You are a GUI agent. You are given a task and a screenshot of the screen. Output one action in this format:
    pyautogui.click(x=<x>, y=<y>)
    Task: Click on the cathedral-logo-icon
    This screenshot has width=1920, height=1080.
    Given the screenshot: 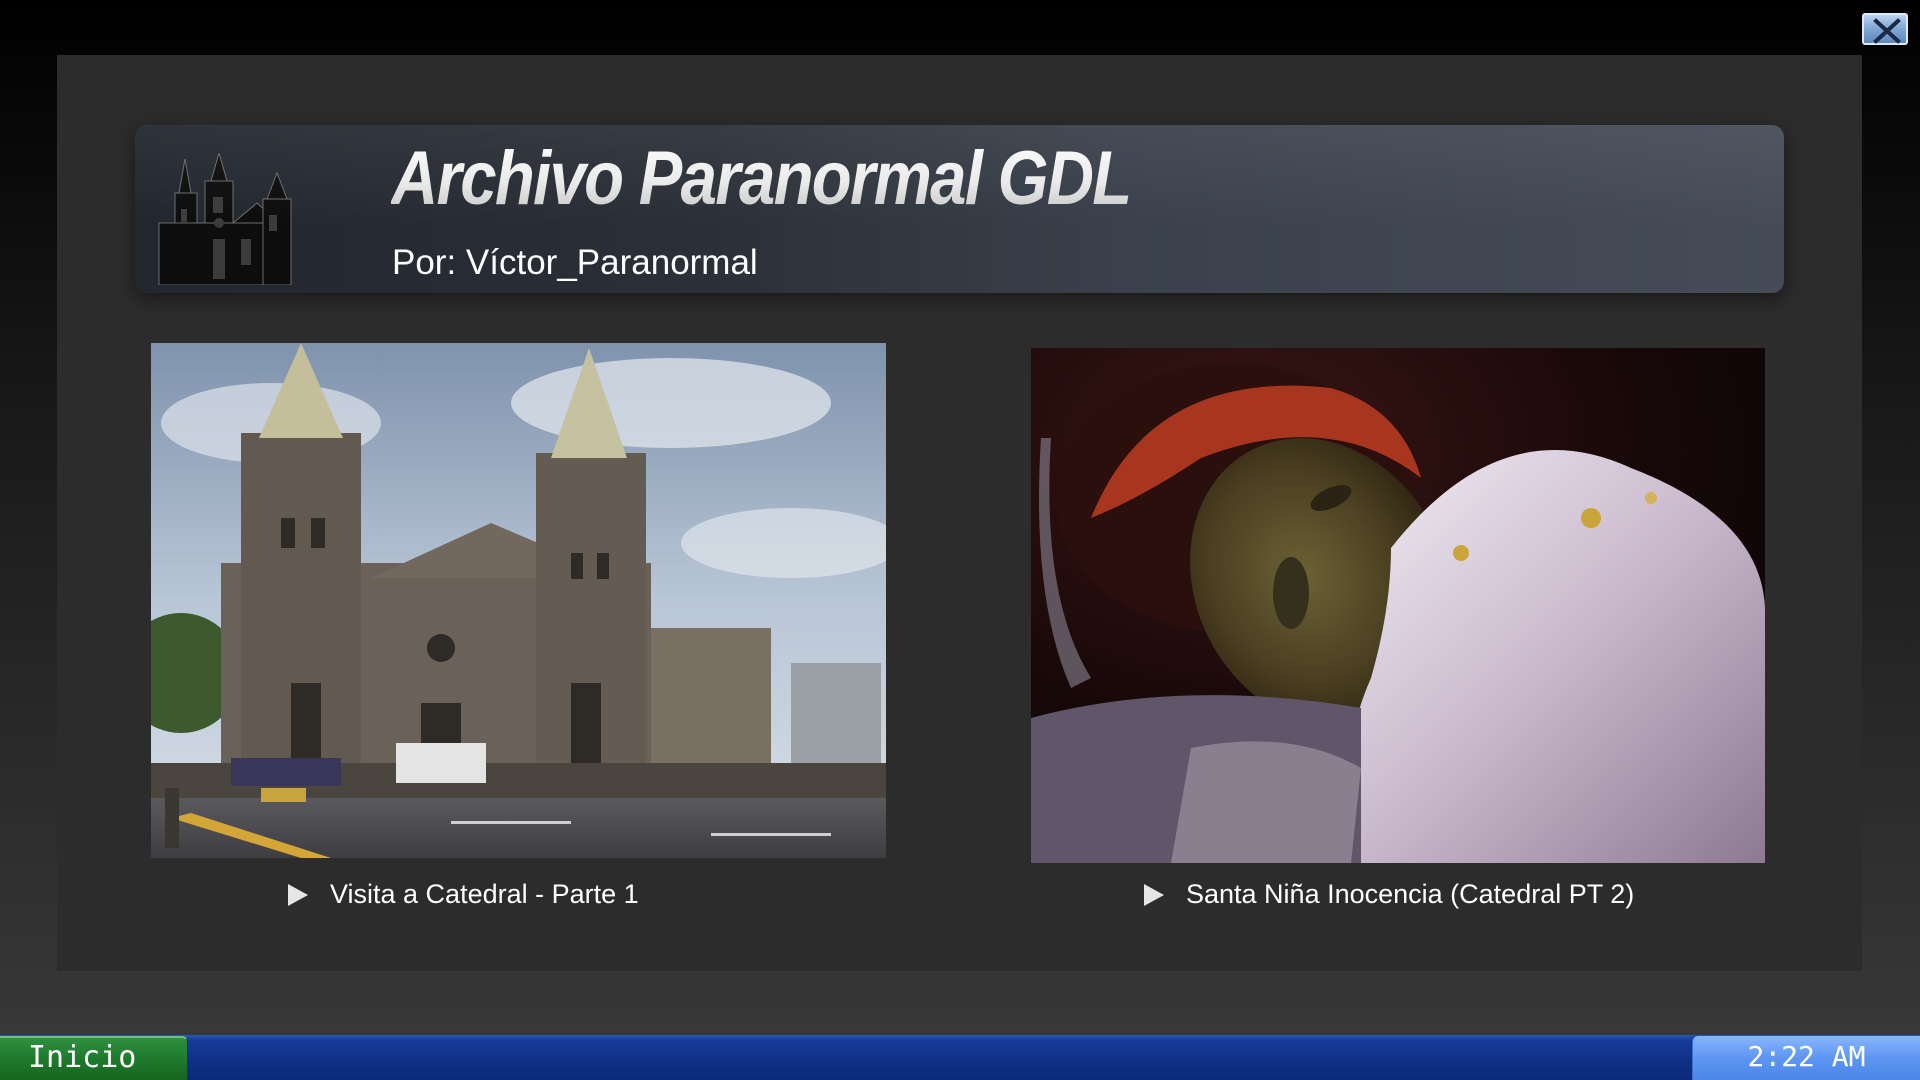 What is the action you would take?
    pyautogui.click(x=225, y=219)
    